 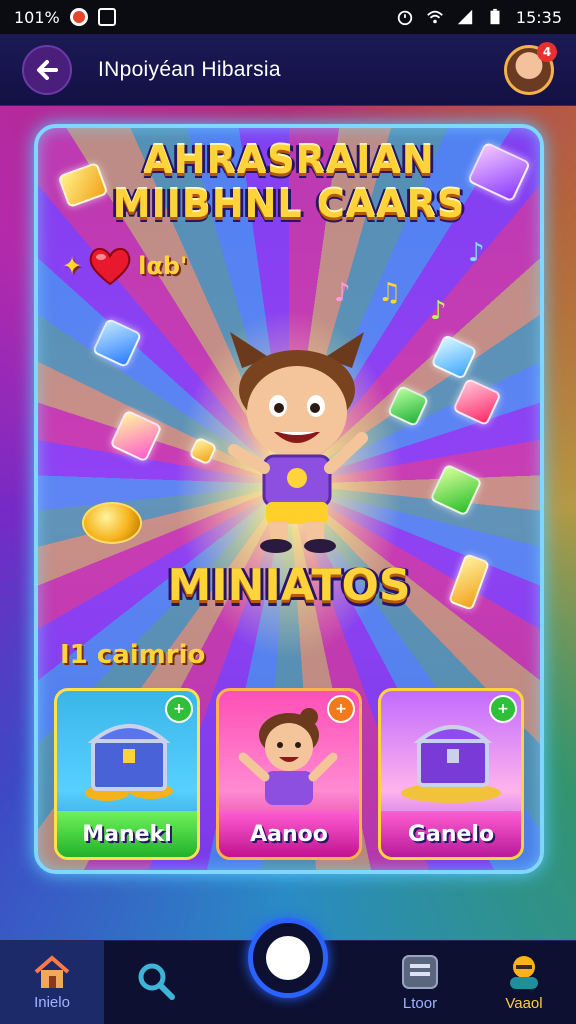 What do you see at coordinates (547, 51) in the screenshot?
I see `notification-badge: 4` at bounding box center [547, 51].